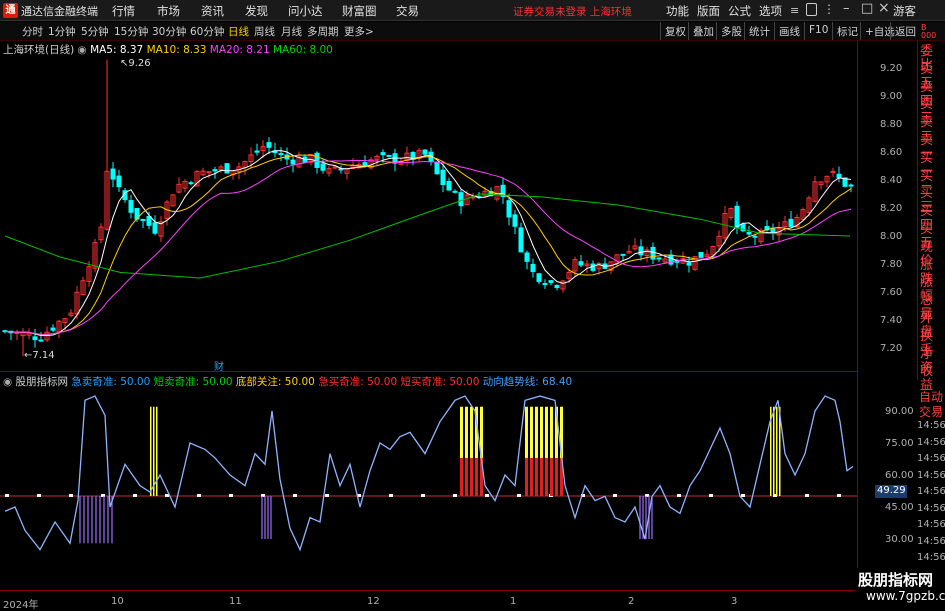 The height and width of the screenshot is (611, 945). Describe the element at coordinates (275, 382) in the screenshot. I see `indicator-bottom-watch: 底部关注: 50.00` at that location.